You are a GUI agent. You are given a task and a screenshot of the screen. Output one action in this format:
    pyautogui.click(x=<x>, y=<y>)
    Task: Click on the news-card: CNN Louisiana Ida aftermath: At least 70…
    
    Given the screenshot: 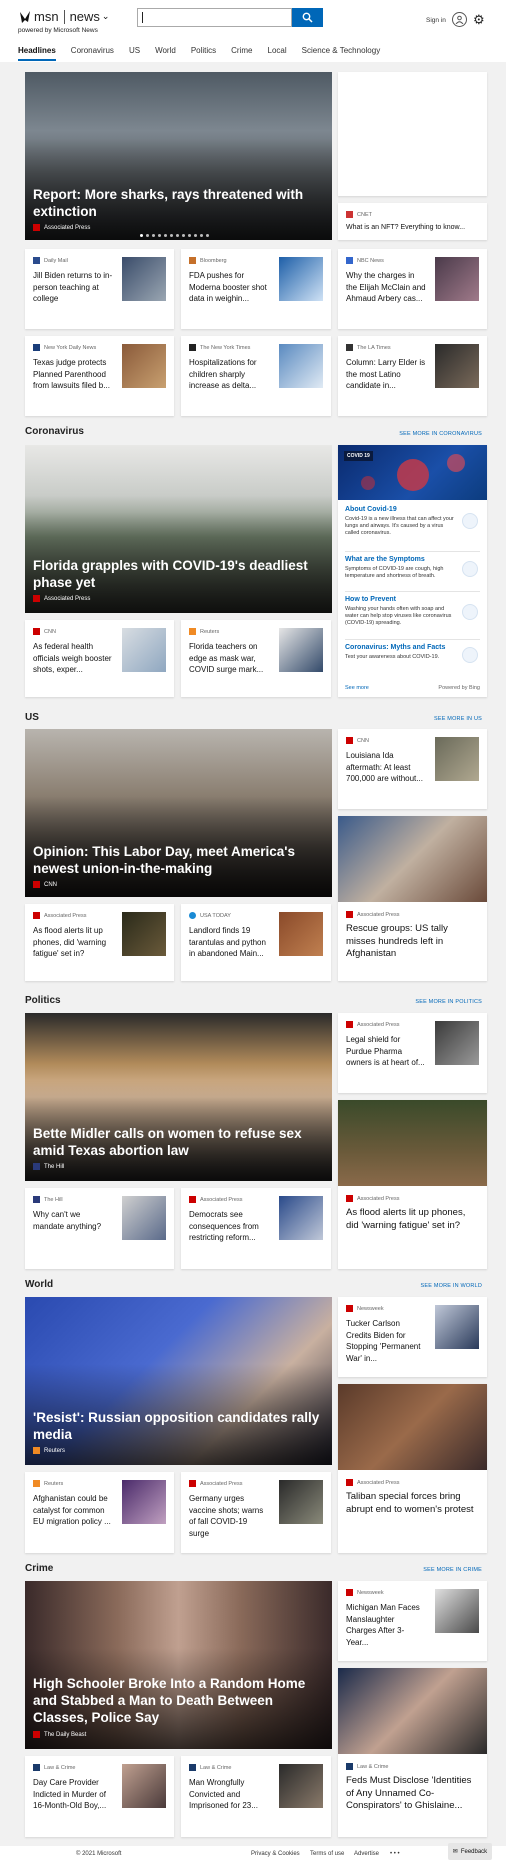 What is the action you would take?
    pyautogui.click(x=412, y=769)
    